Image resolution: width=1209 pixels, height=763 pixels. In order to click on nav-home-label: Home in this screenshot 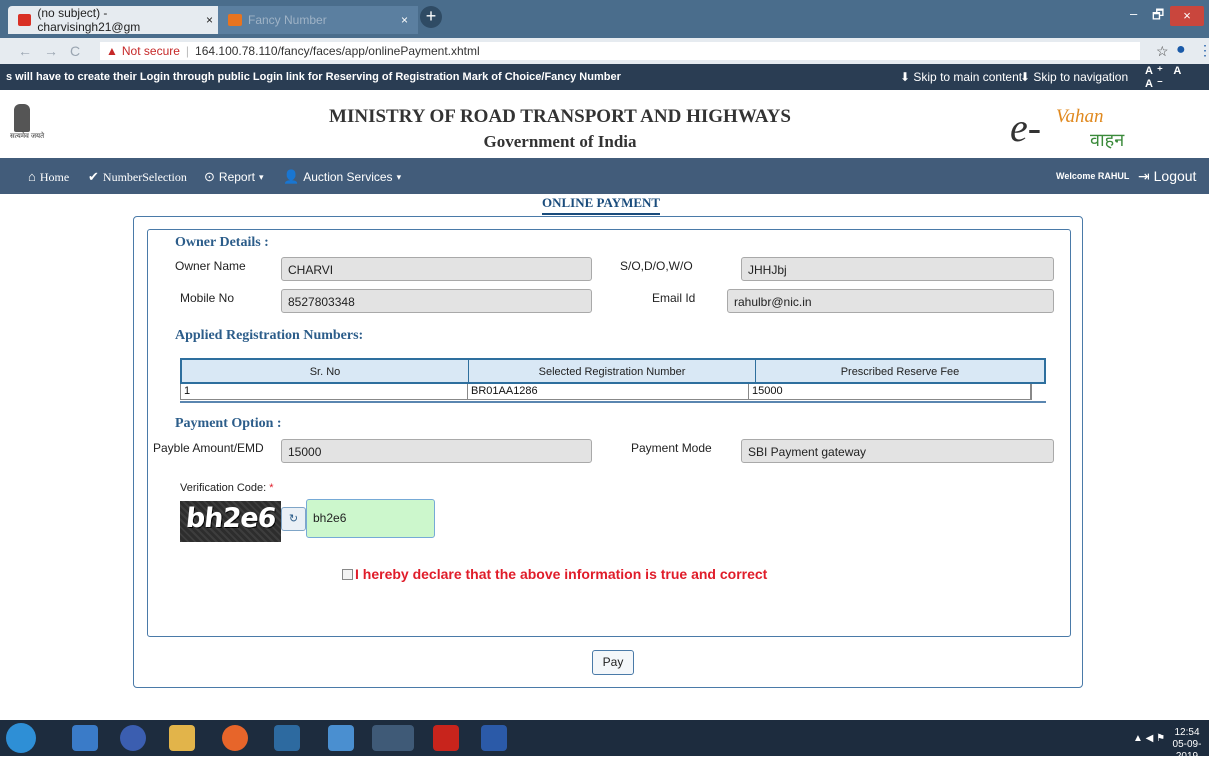, I will do `click(54, 176)`.